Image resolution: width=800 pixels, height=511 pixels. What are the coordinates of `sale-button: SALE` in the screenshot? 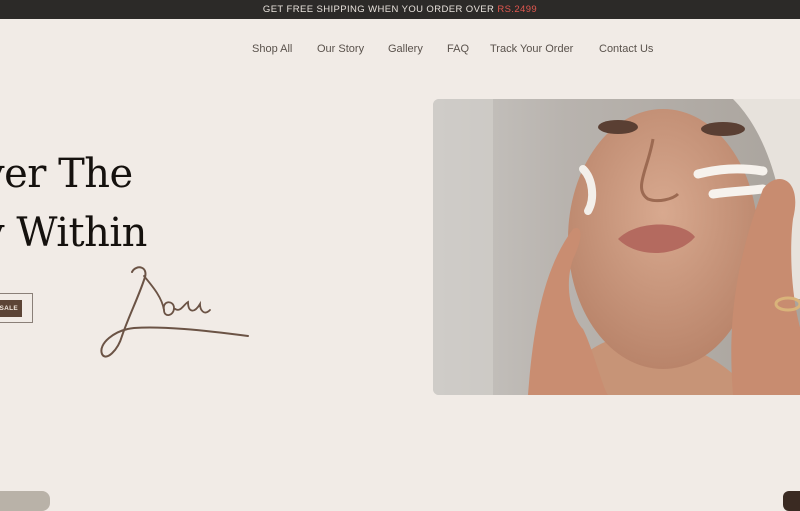 It's located at (16, 308).